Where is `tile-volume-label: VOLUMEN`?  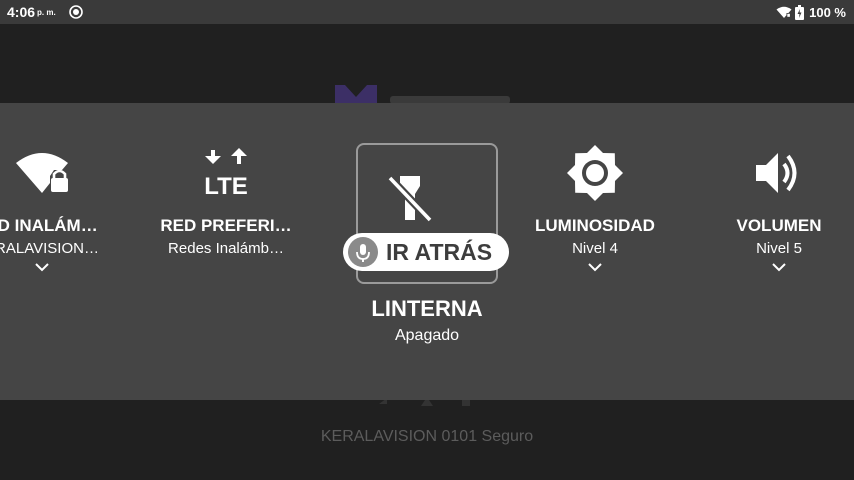
tile-volume-label: VOLUMEN is located at coordinates (779, 225).